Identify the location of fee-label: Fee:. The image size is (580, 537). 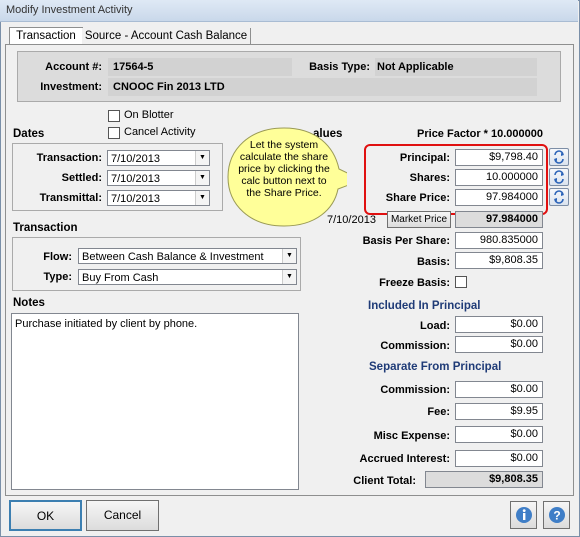
(438, 412).